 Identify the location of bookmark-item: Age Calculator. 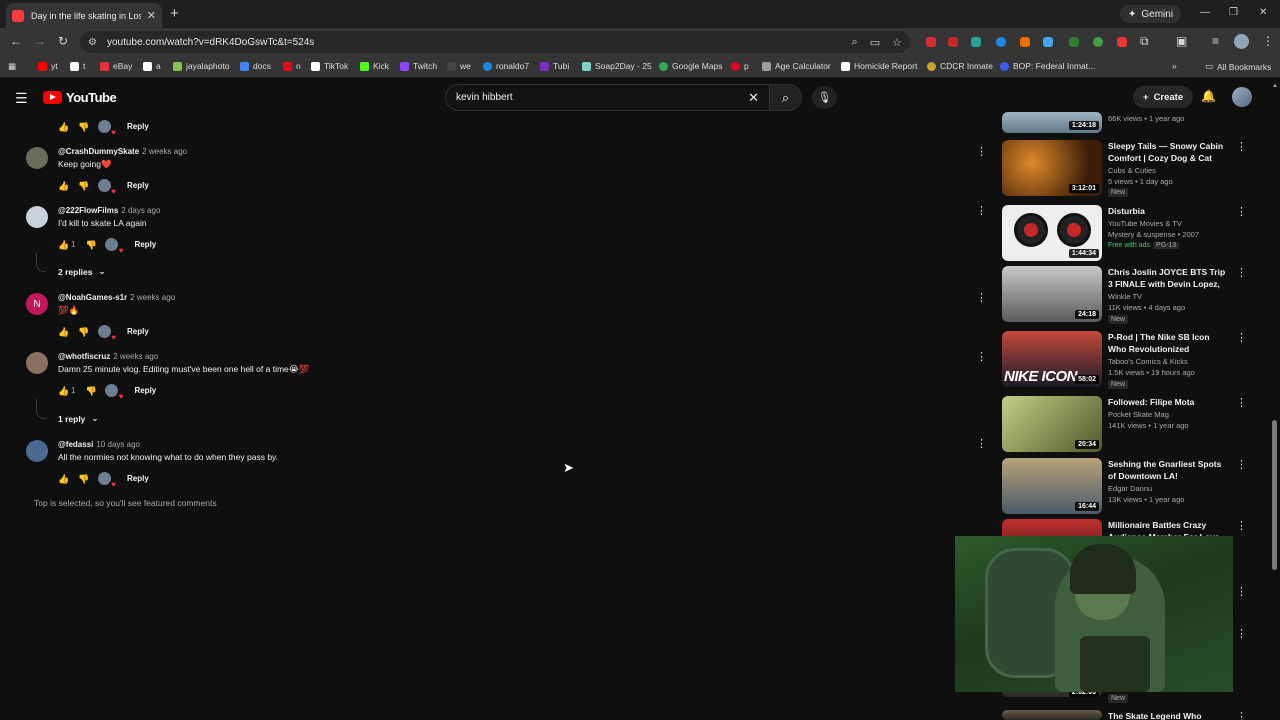
(796, 66).